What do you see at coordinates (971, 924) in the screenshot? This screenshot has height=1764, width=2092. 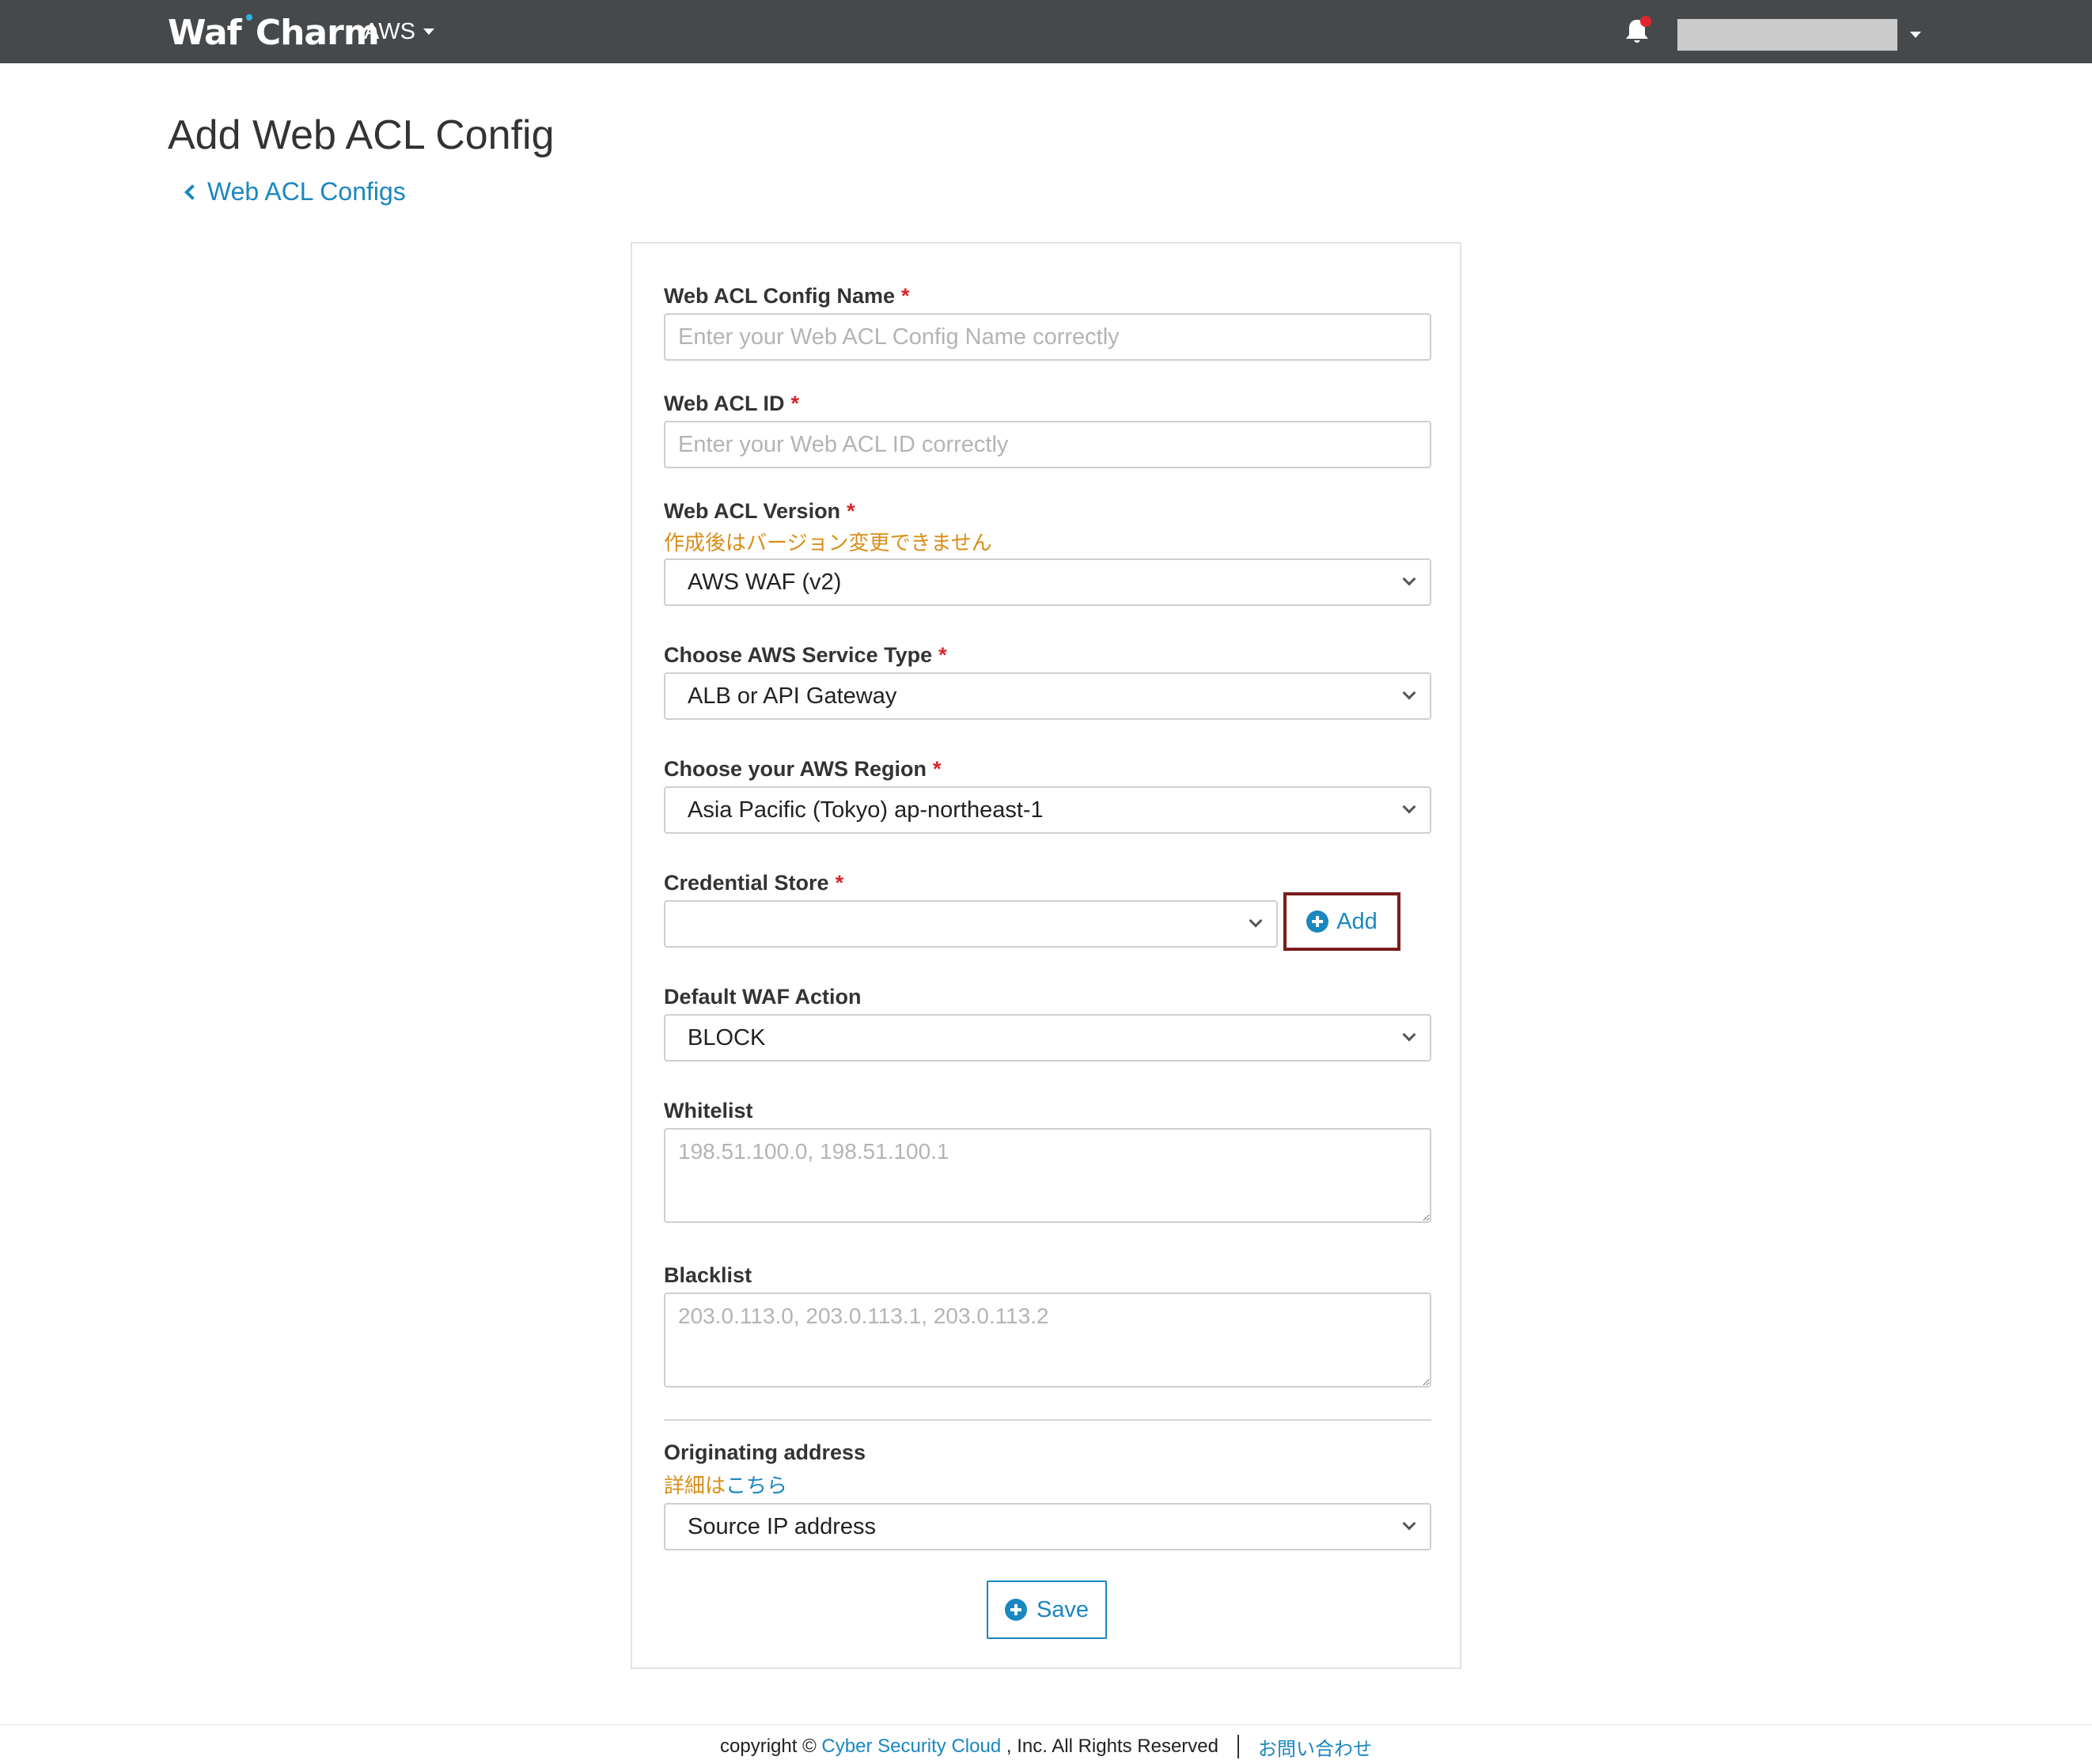 I see `credential-store-select` at bounding box center [971, 924].